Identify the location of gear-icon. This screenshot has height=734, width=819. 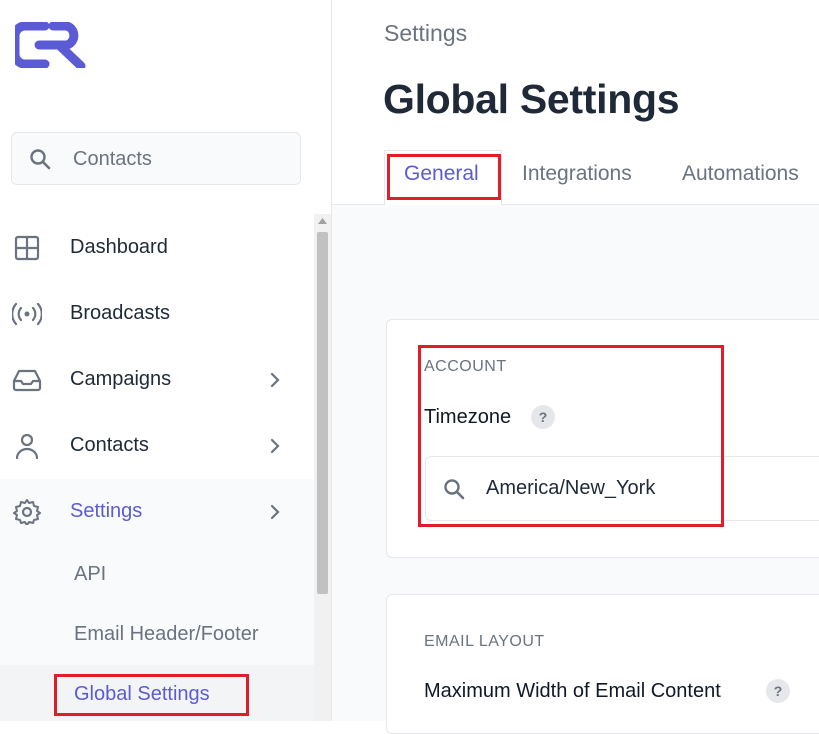
(27, 512).